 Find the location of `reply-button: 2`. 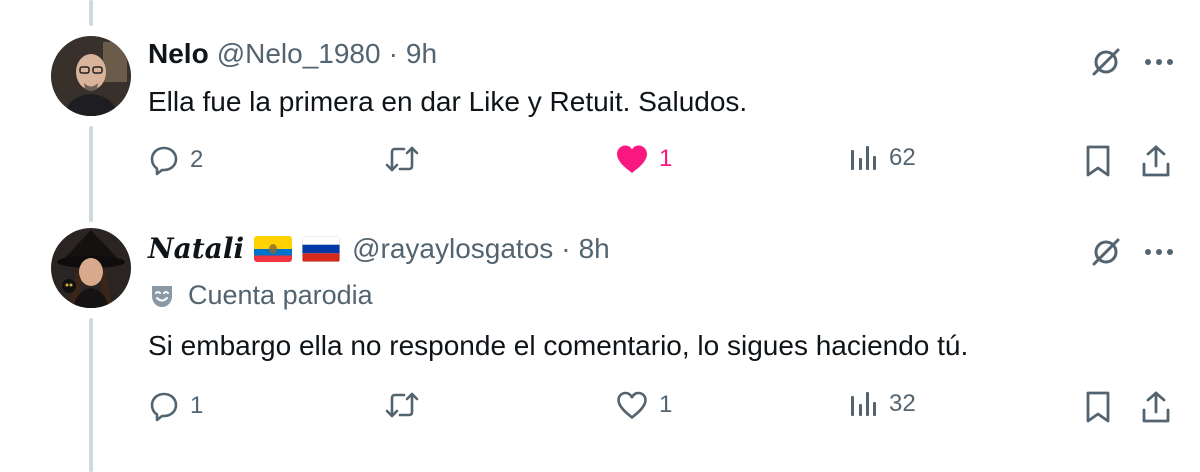

reply-button: 2 is located at coordinates (175, 160).